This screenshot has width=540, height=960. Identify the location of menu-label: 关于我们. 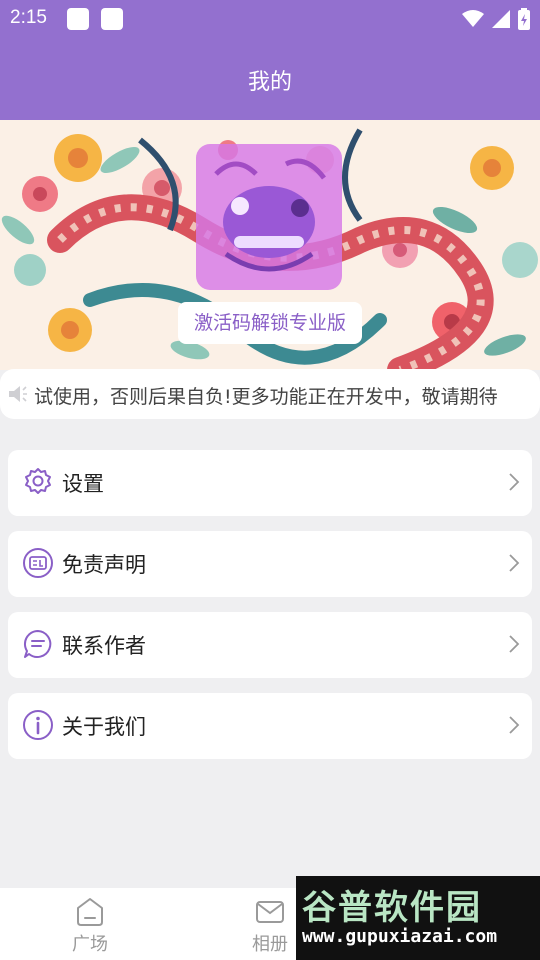
(104, 727).